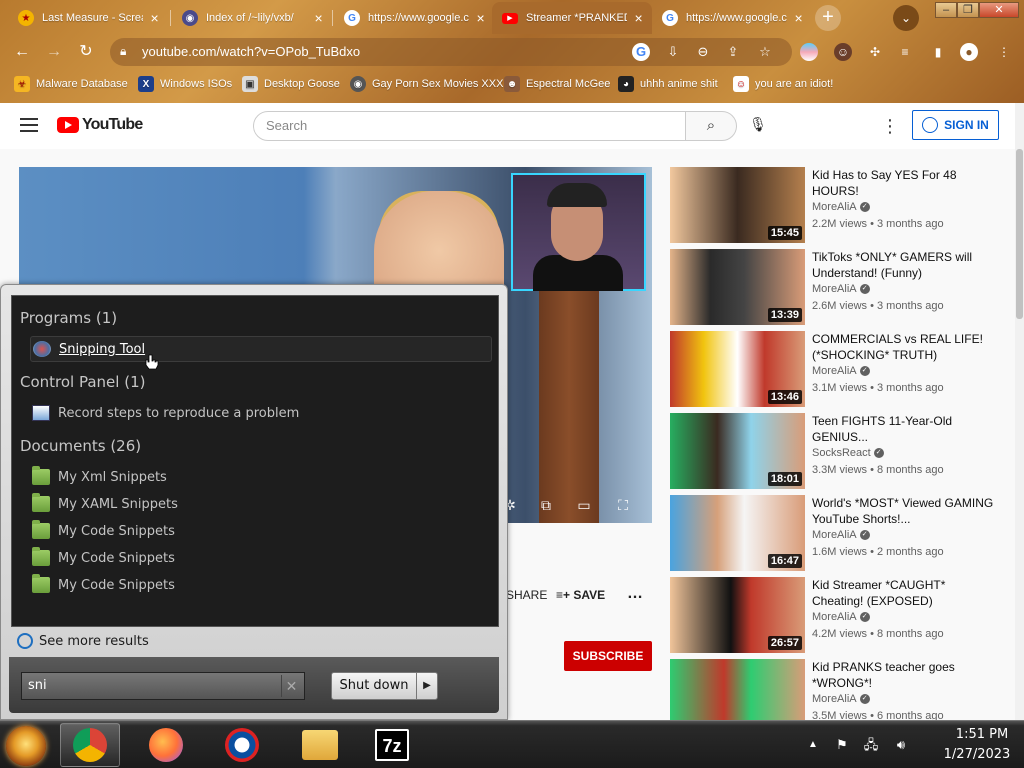  Describe the element at coordinates (938, 52) in the screenshot. I see `side-panel-icon: ▮` at that location.